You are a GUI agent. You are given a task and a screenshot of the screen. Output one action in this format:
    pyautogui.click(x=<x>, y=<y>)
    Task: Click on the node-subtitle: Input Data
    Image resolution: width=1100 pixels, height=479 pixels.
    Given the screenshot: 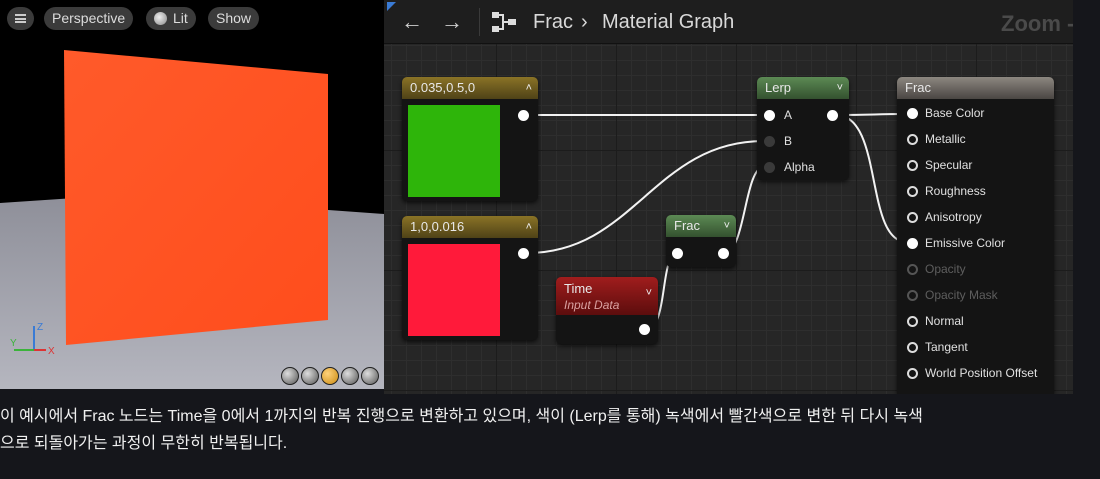 What is the action you would take?
    pyautogui.click(x=592, y=305)
    